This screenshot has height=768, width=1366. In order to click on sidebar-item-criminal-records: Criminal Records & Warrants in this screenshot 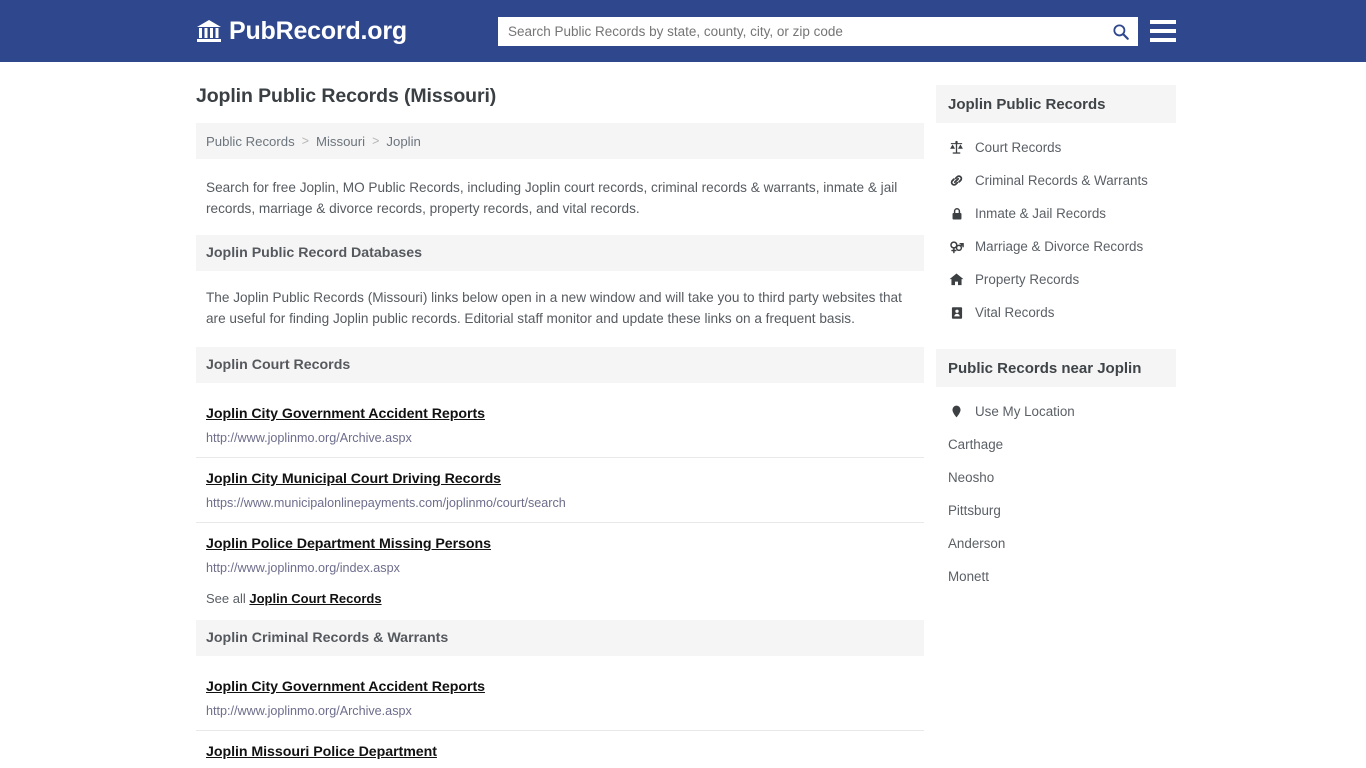, I will do `click(1056, 180)`.